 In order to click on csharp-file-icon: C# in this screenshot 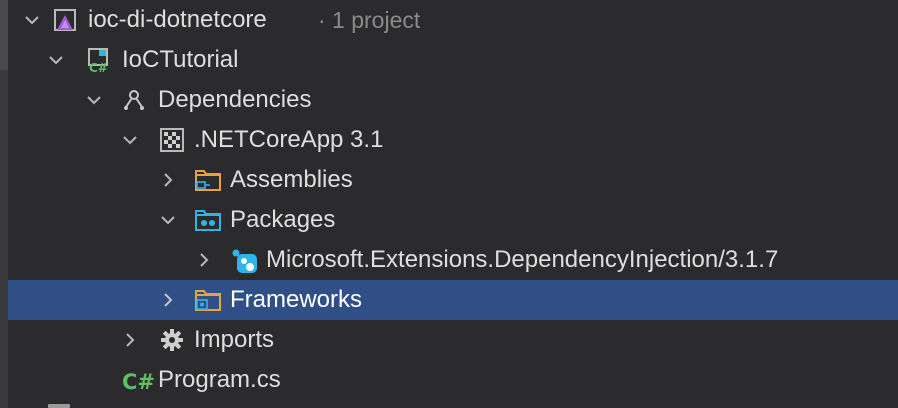, I will do `click(140, 380)`.